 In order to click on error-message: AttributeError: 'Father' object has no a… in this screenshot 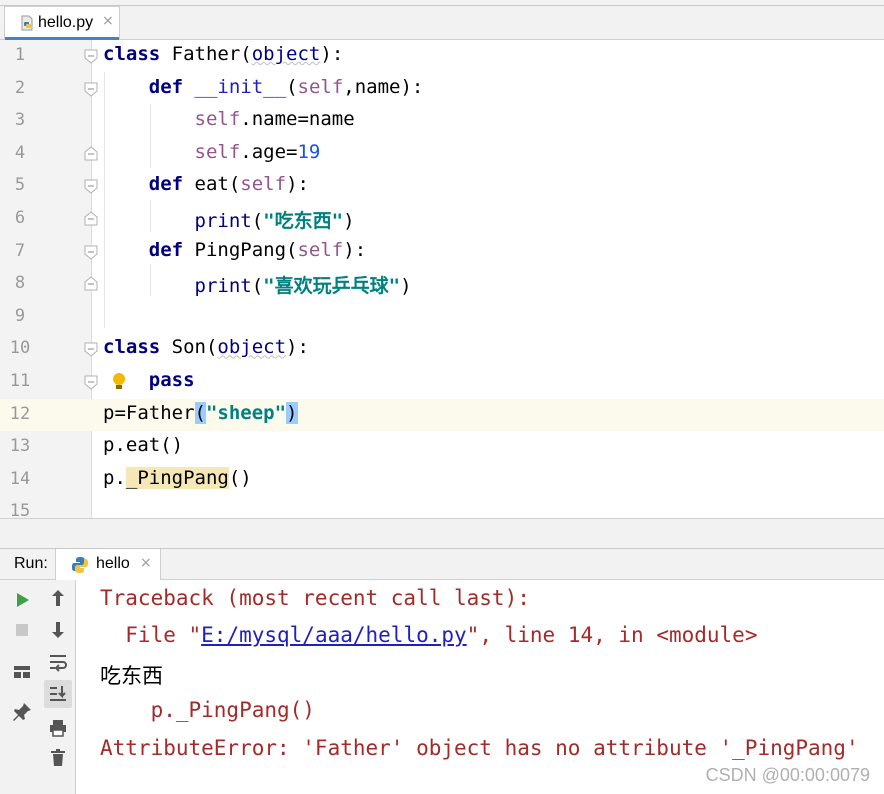, I will do `click(479, 748)`.